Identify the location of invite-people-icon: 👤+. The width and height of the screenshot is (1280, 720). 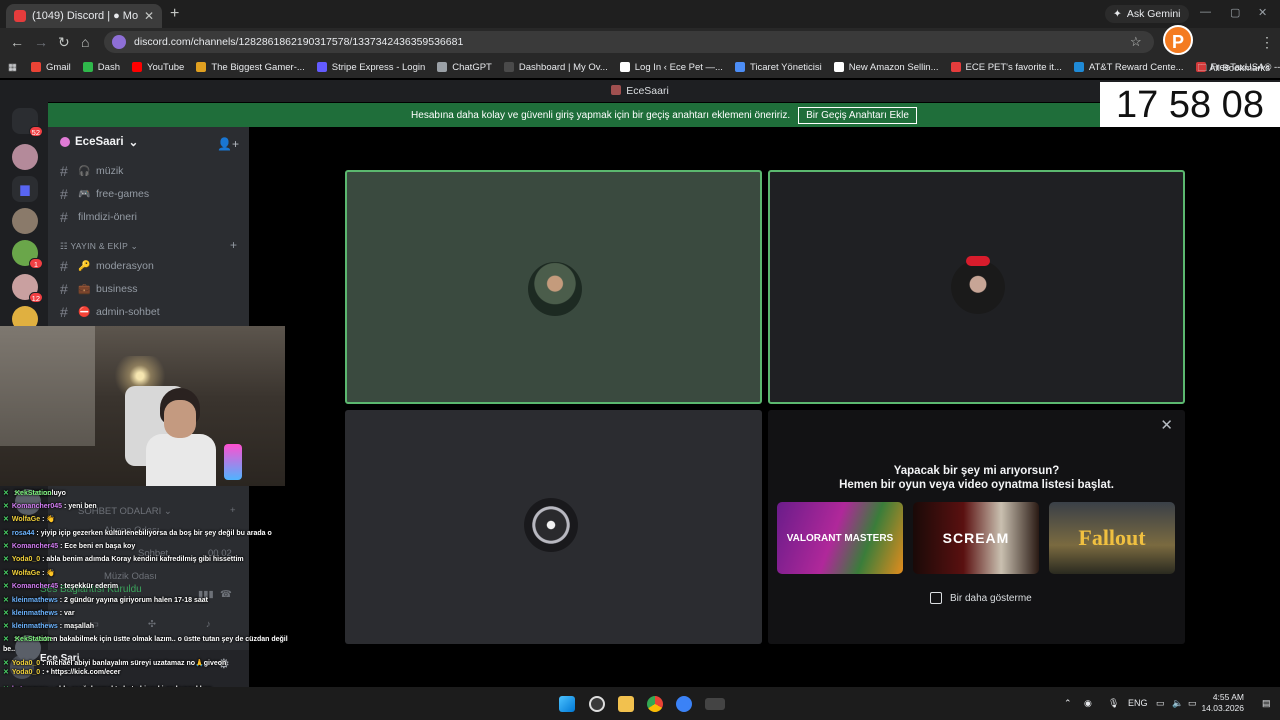
(228, 144).